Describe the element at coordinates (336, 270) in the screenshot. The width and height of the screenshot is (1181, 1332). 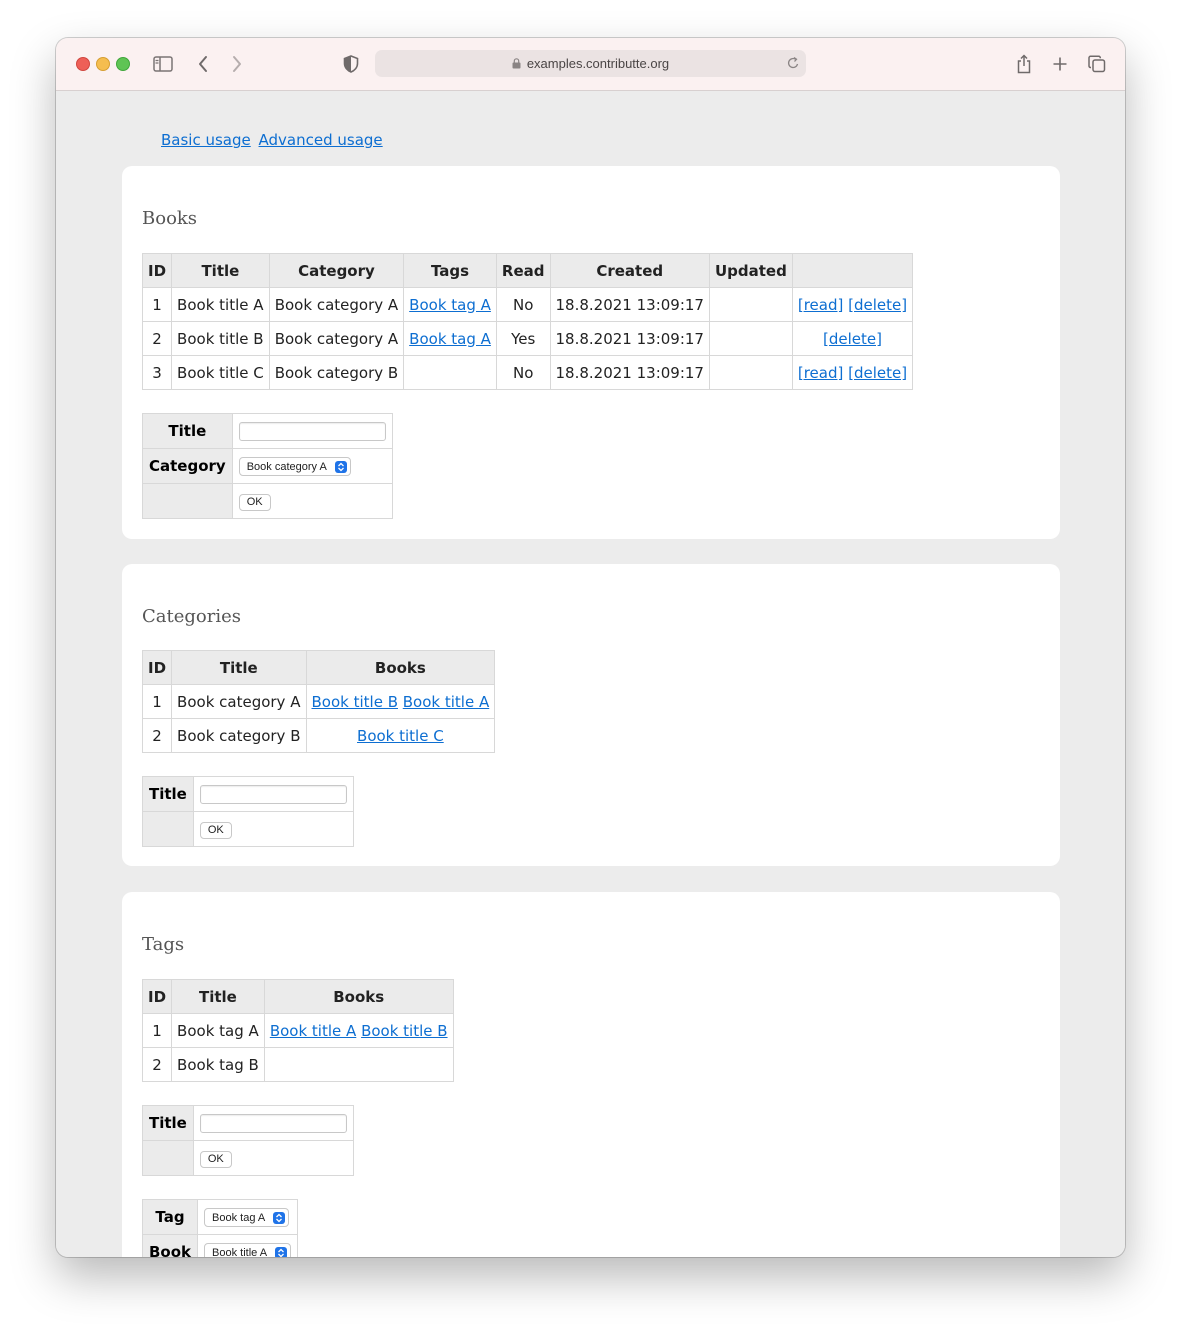
I see `column-header: Category` at that location.